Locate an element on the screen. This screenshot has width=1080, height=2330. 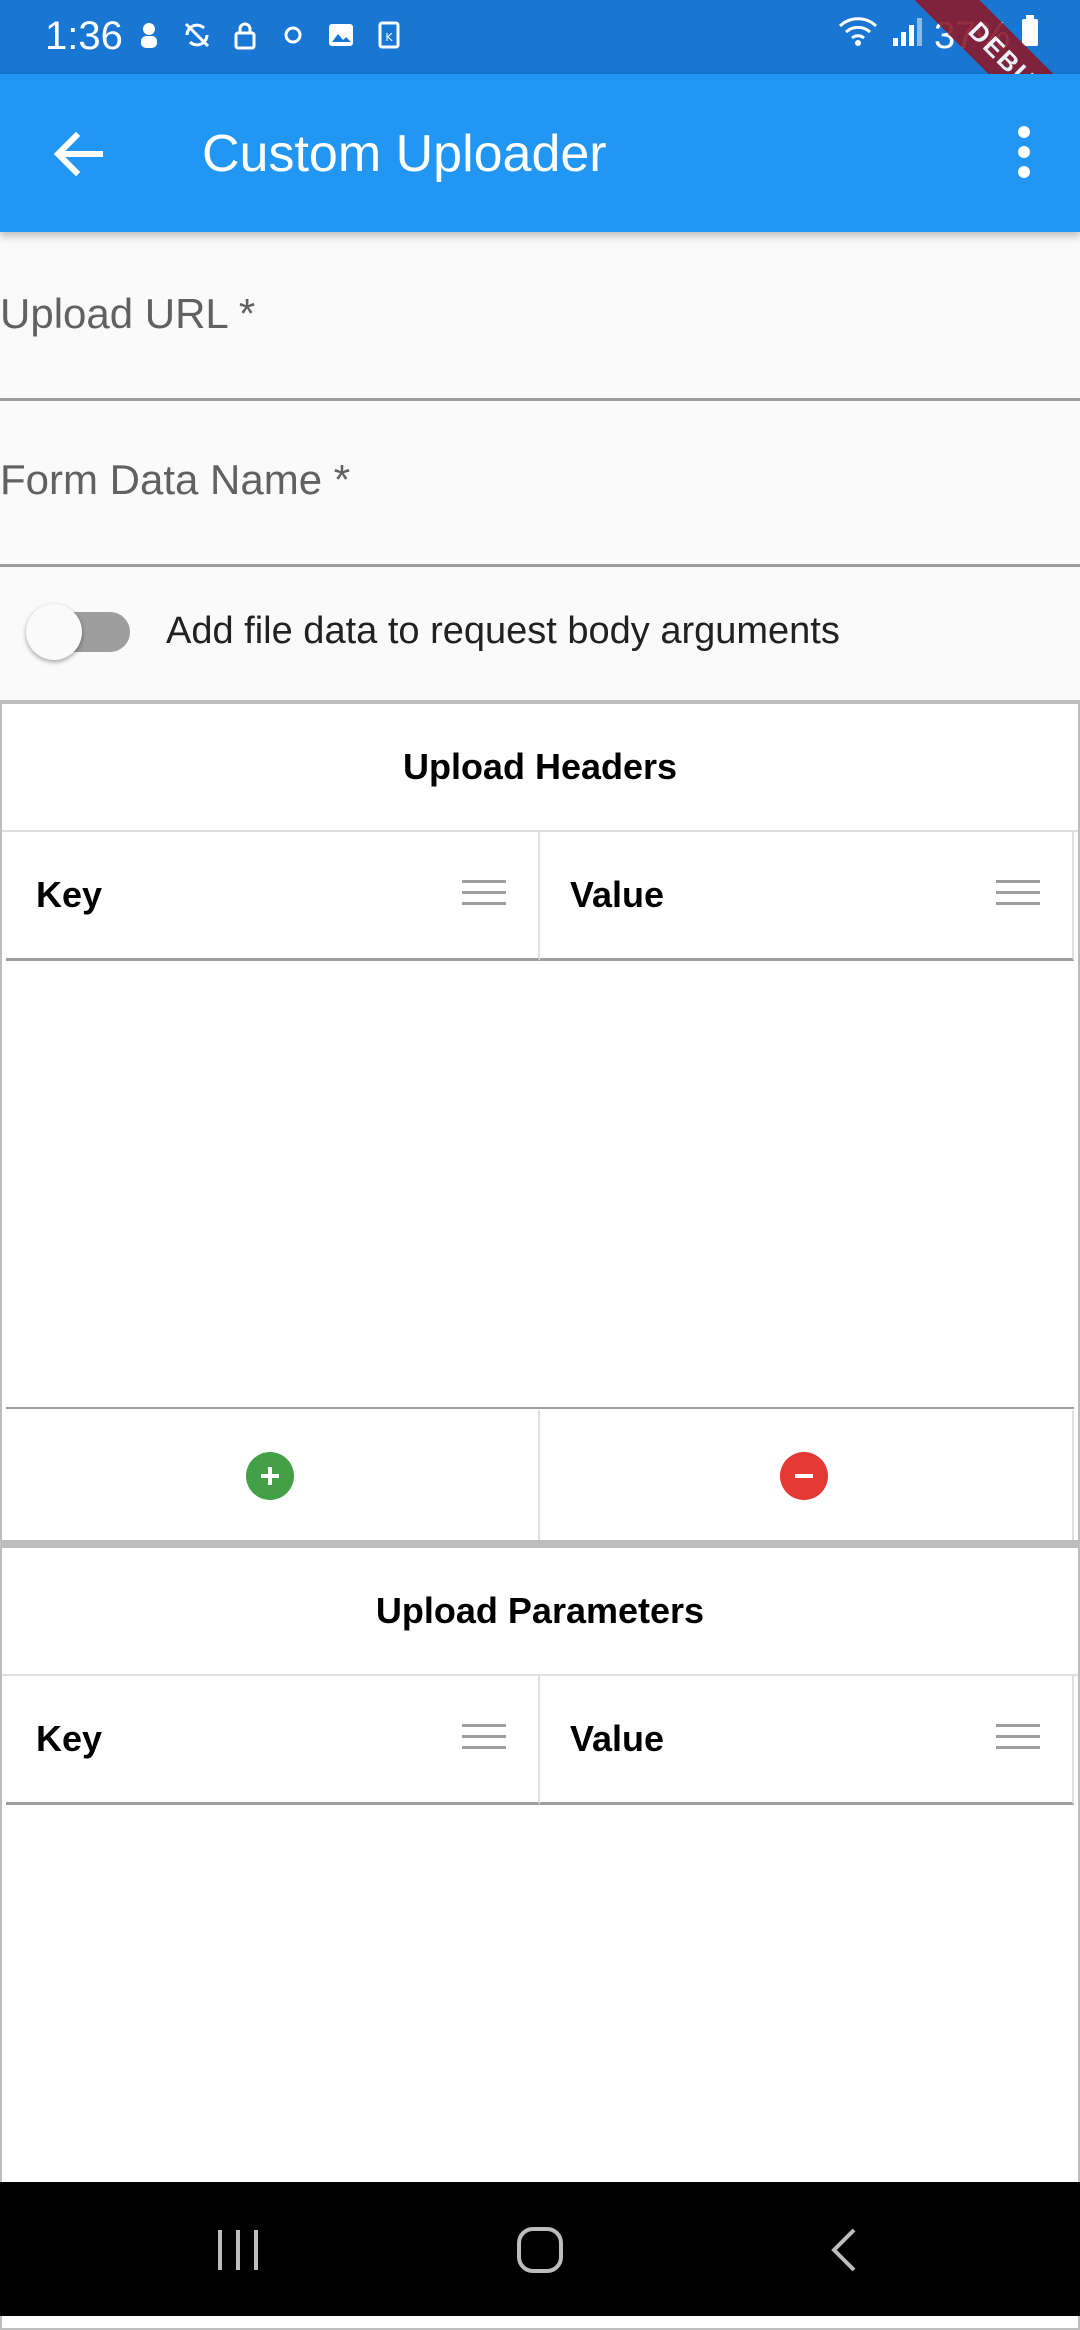
headers-key-column: Key is located at coordinates (273, 896).